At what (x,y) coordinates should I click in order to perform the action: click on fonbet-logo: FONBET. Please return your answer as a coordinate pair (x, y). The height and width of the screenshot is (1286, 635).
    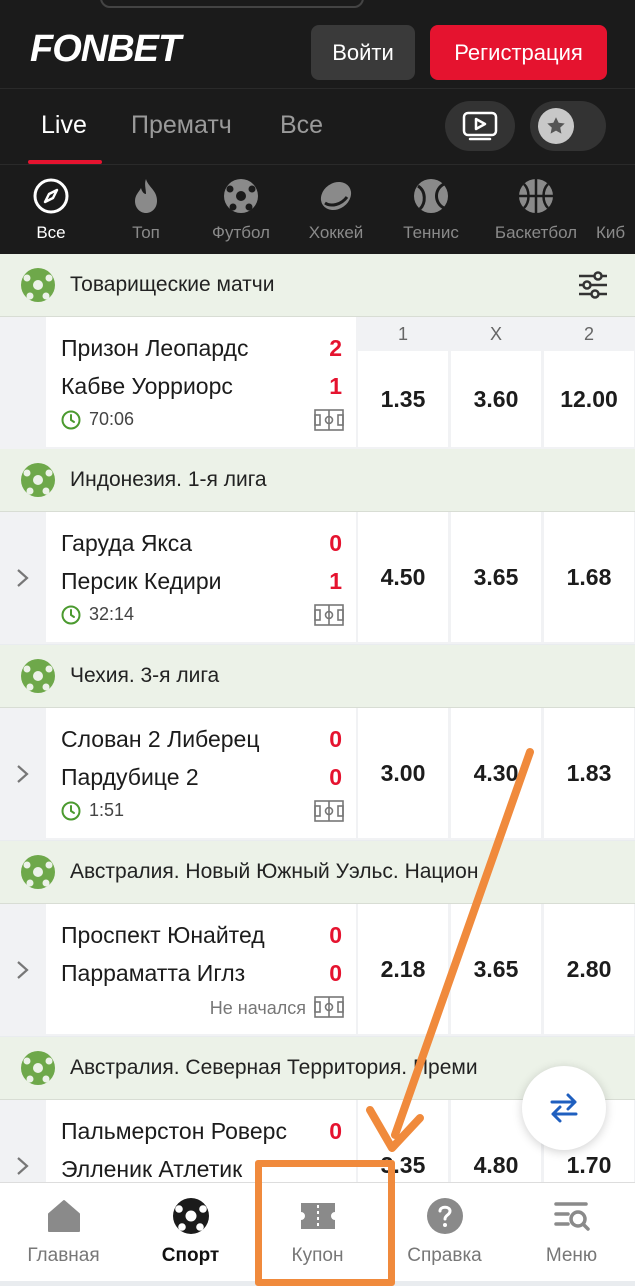
    Looking at the image, I should click on (105, 49).